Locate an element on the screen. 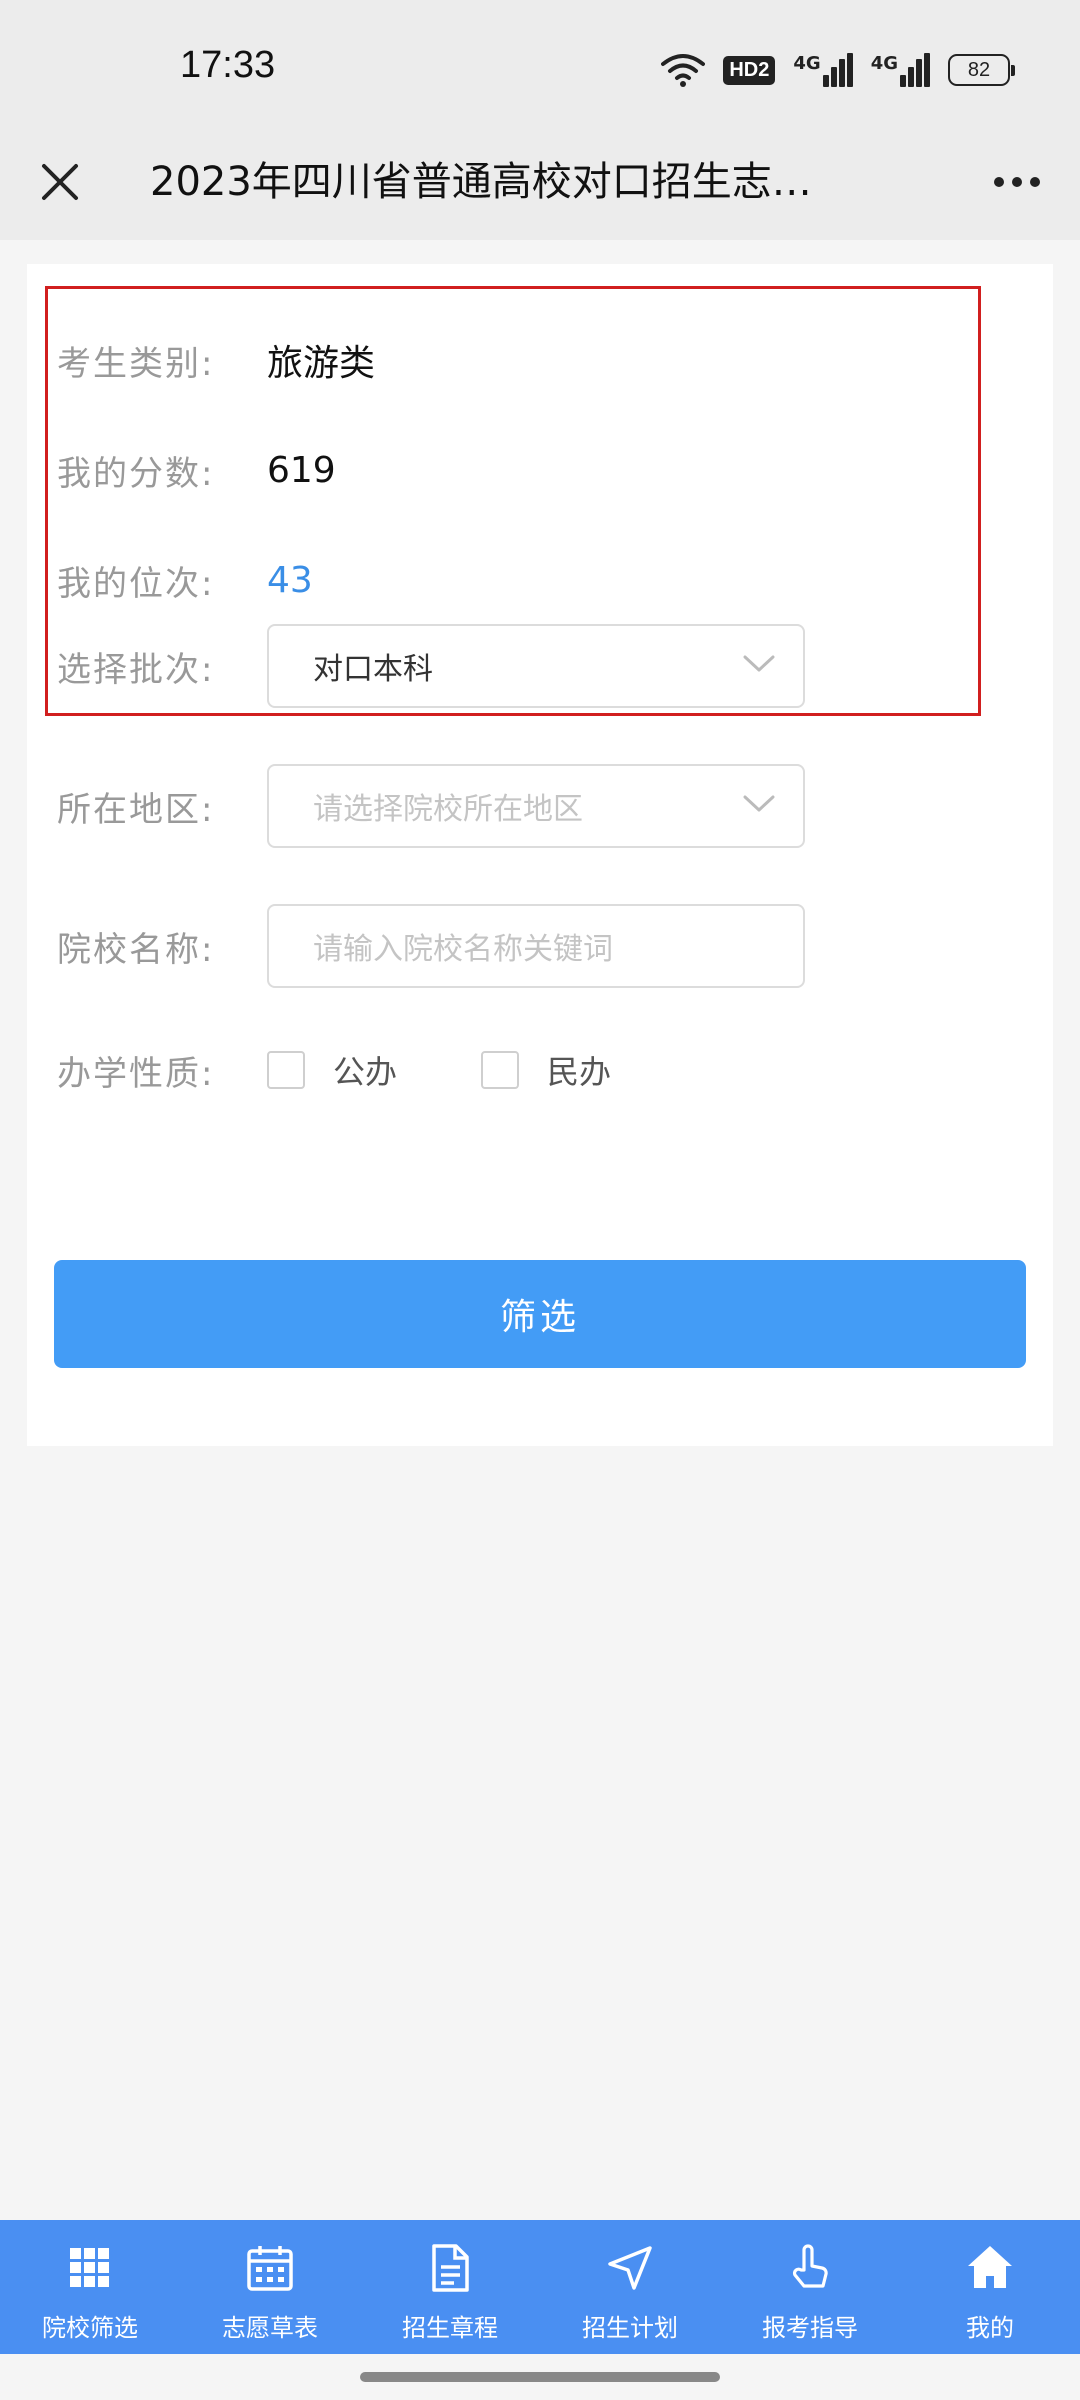 The image size is (1080, 2400). more-icon is located at coordinates (999, 182).